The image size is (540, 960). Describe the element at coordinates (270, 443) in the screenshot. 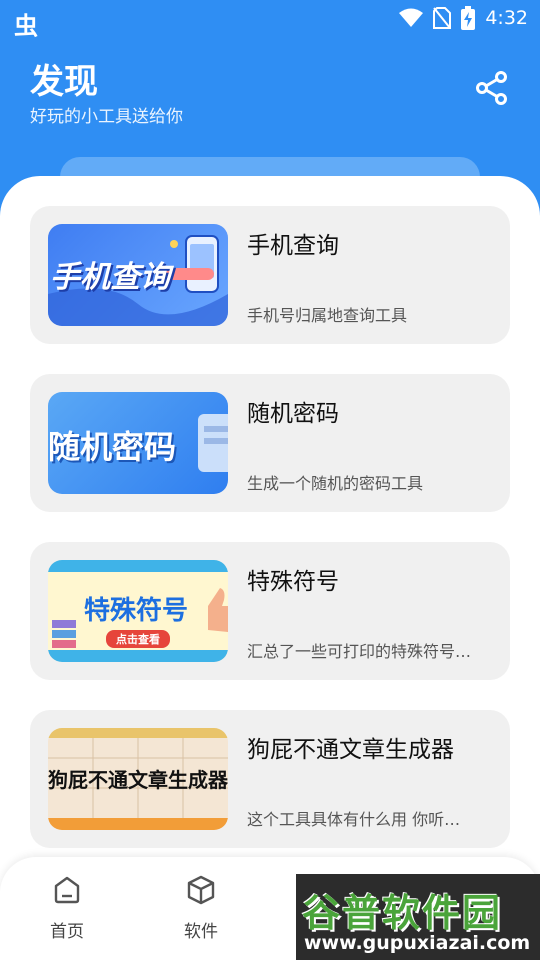

I see `tool-card-random-password: 随机密码 随机密码 生成一个随机的密码工具` at that location.